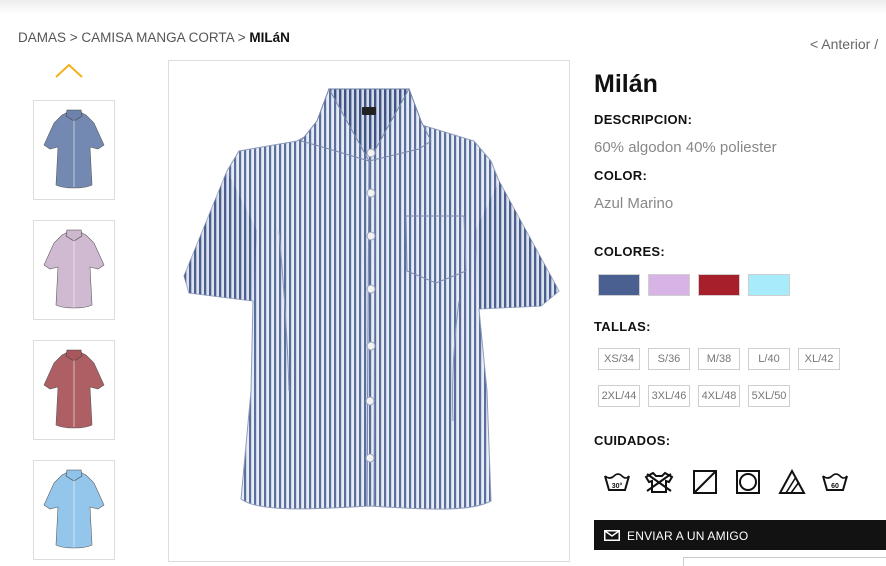  Describe the element at coordinates (622, 326) in the screenshot. I see `sizes-label: TALLAS:` at that location.